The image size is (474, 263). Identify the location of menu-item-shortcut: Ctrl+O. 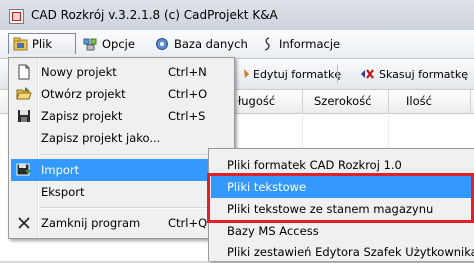
(188, 94).